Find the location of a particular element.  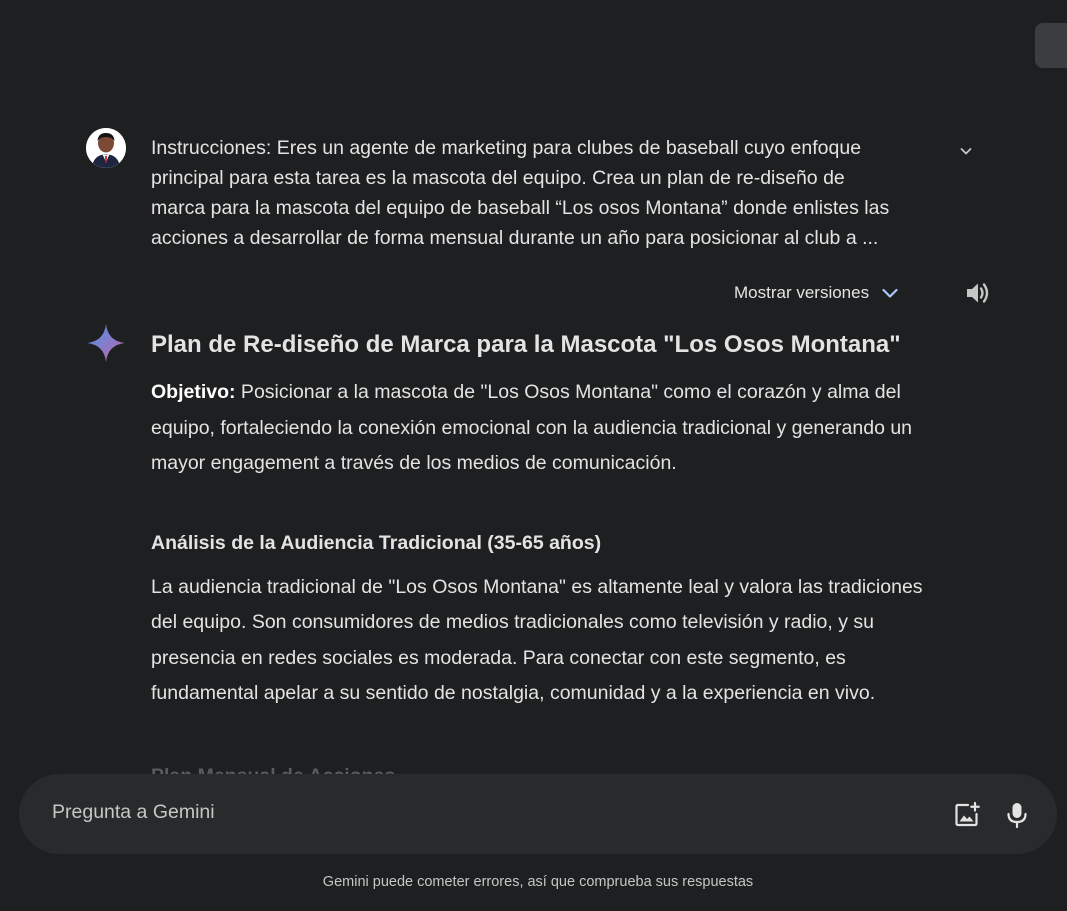

microphone-button is located at coordinates (1017, 815).